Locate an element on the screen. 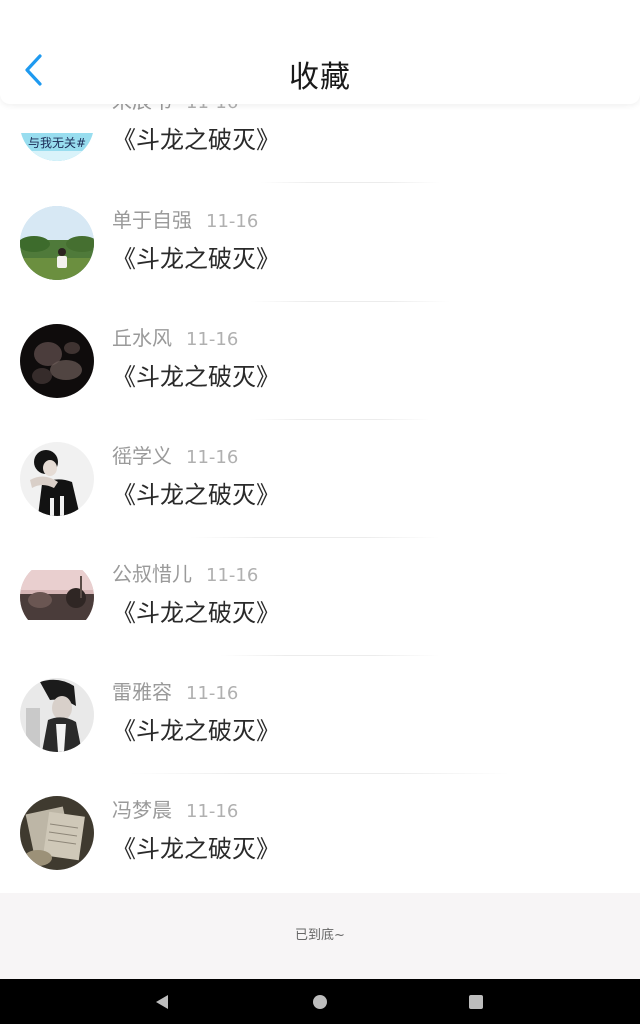 The image size is (640, 1024). item-meta: 单于自强 11-16 is located at coordinates (185, 218).